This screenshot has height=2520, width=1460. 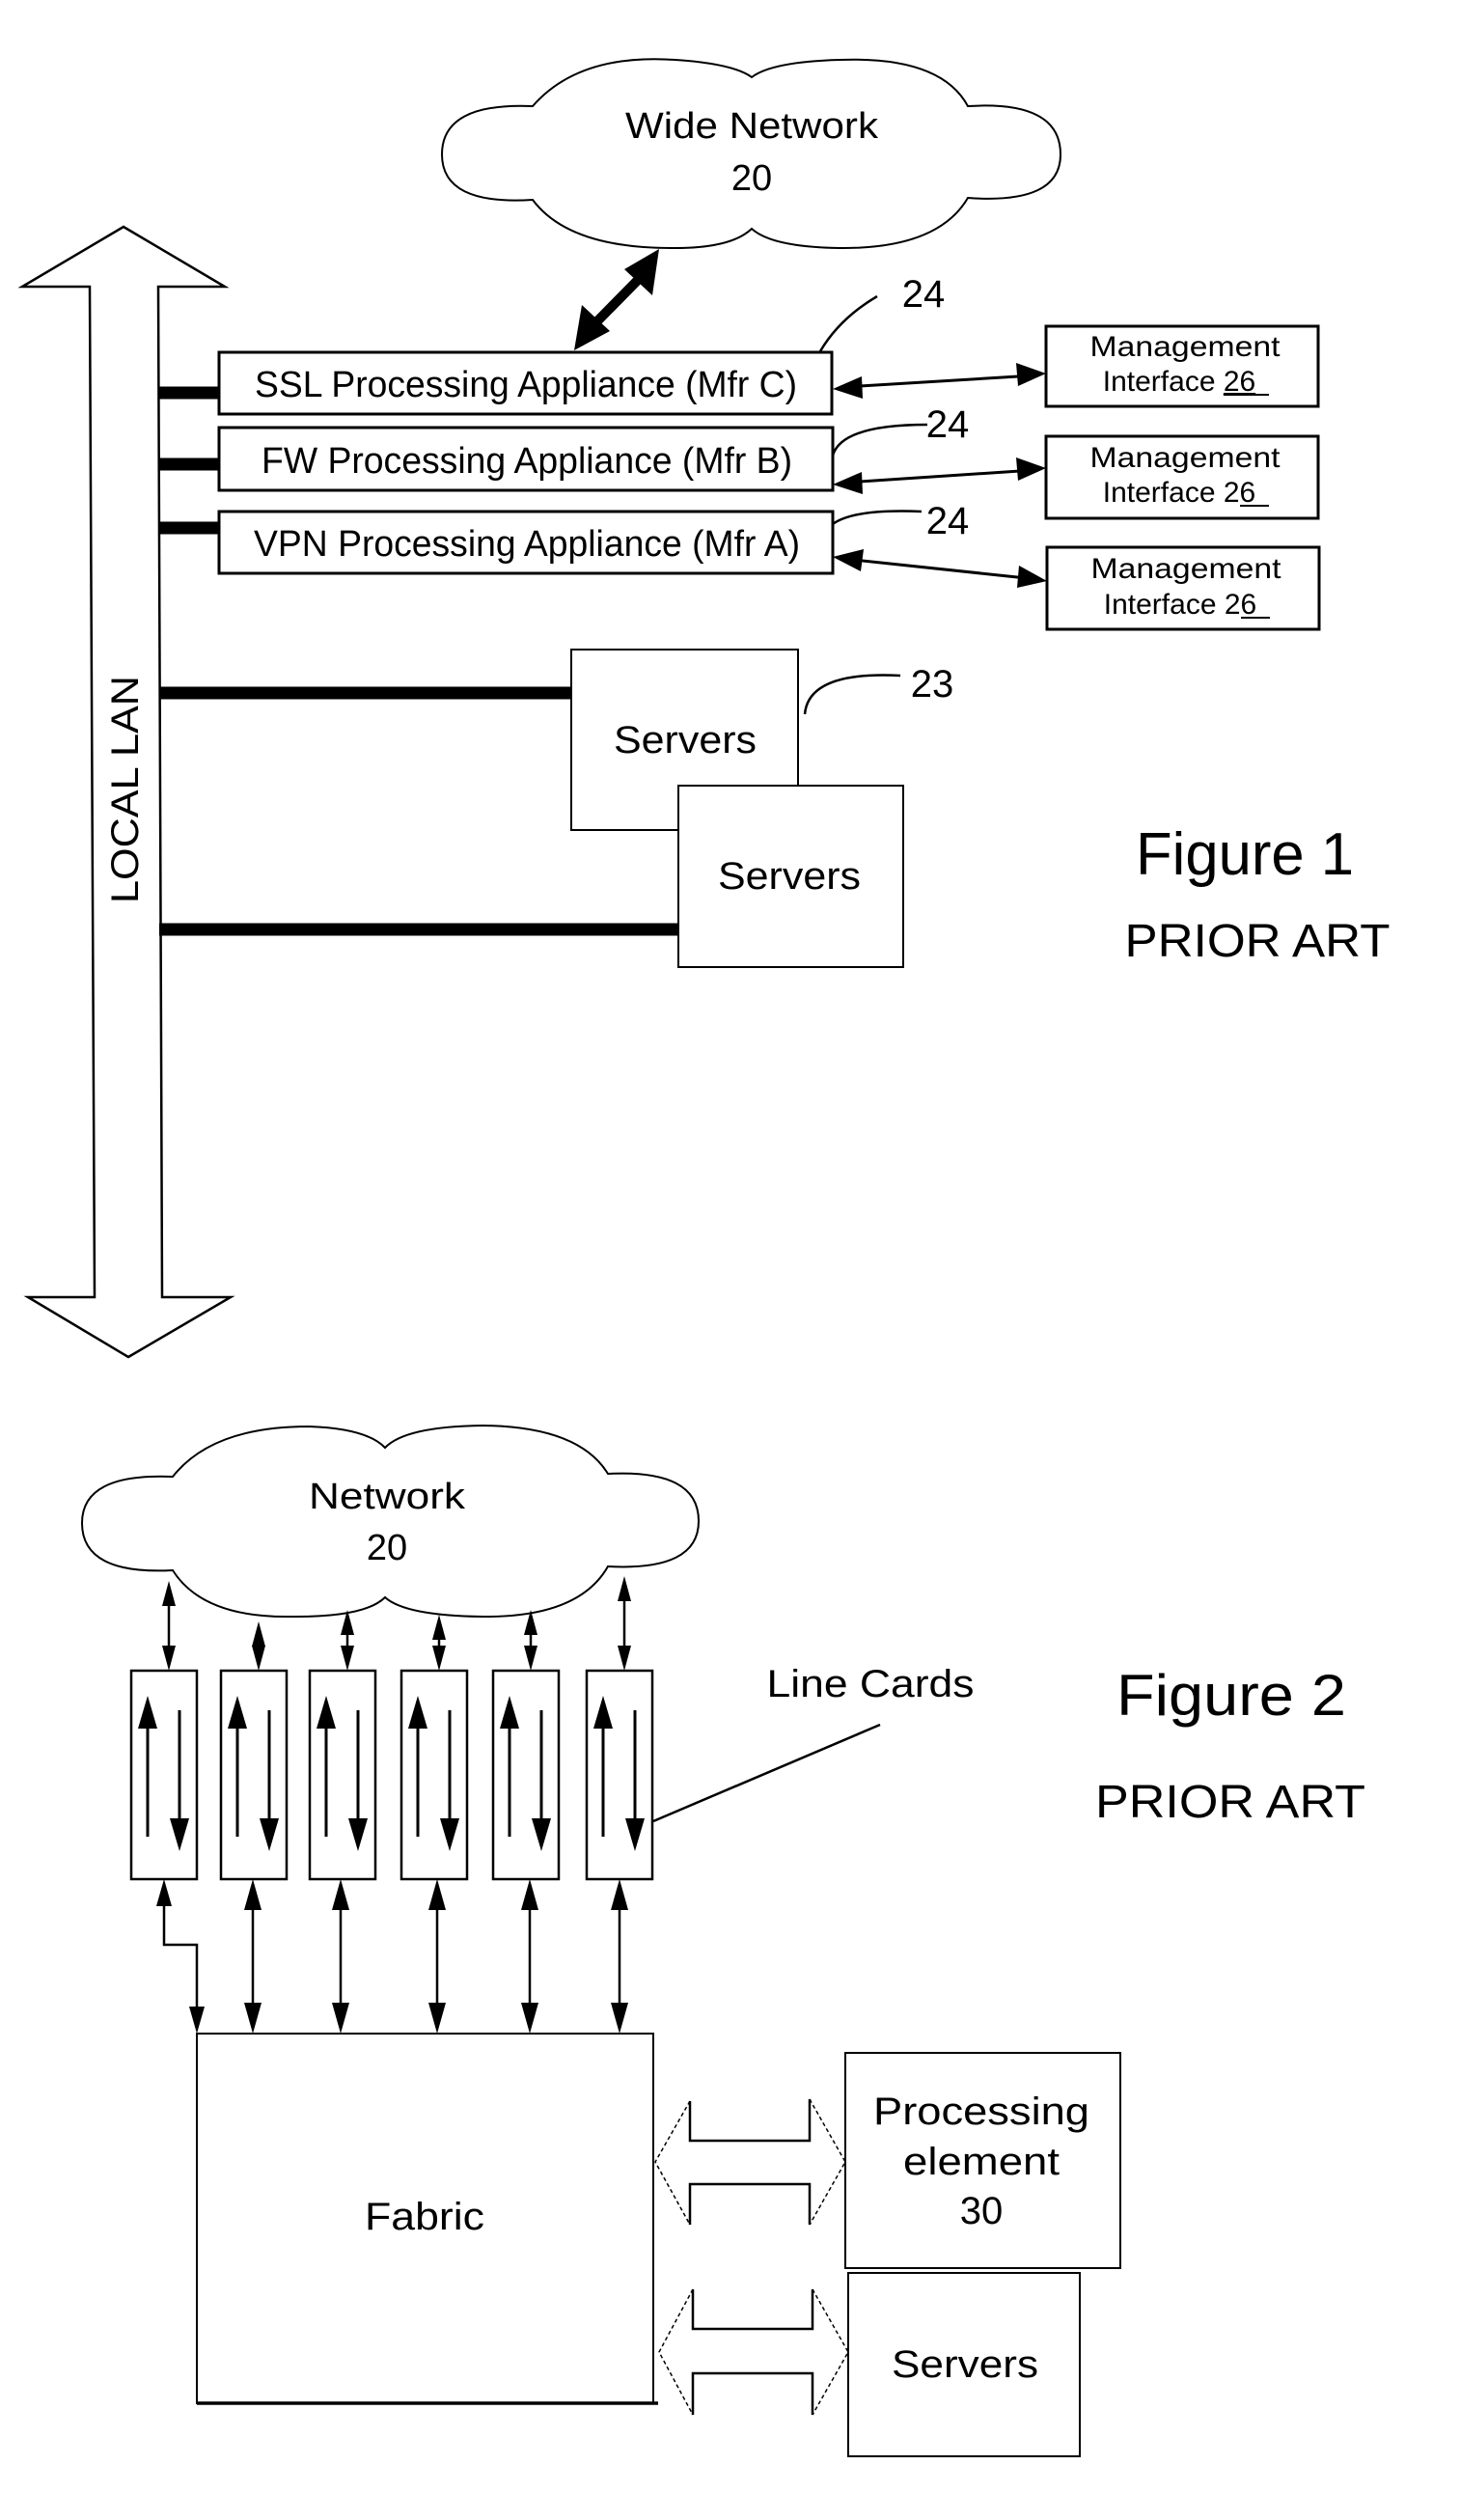 I want to click on line-cards-label: Line Cards, so click(x=871, y=1684).